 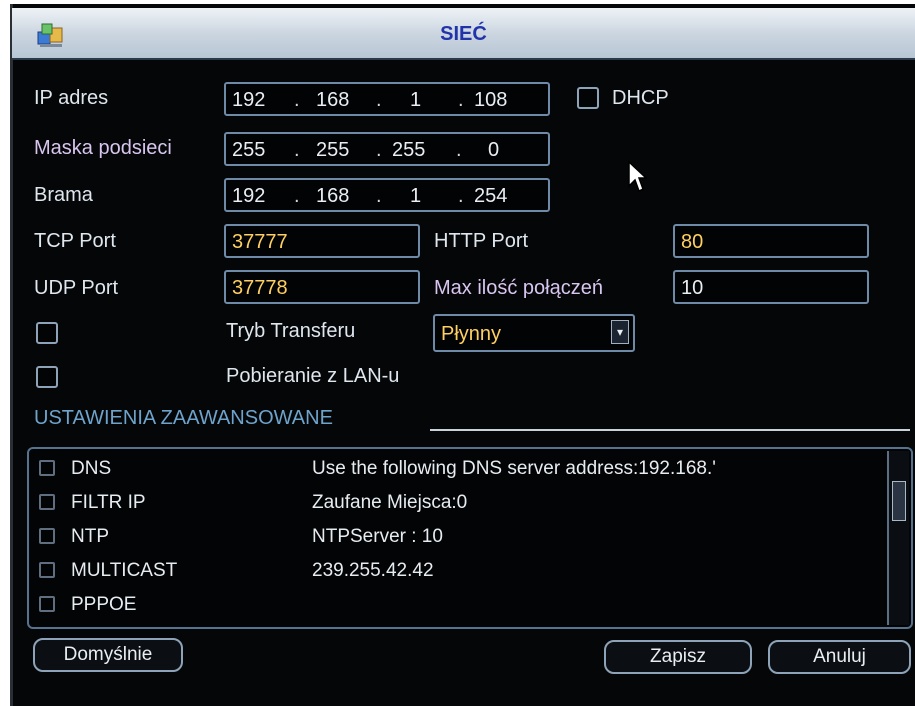 I want to click on lan-download-checkbox, so click(x=47, y=377).